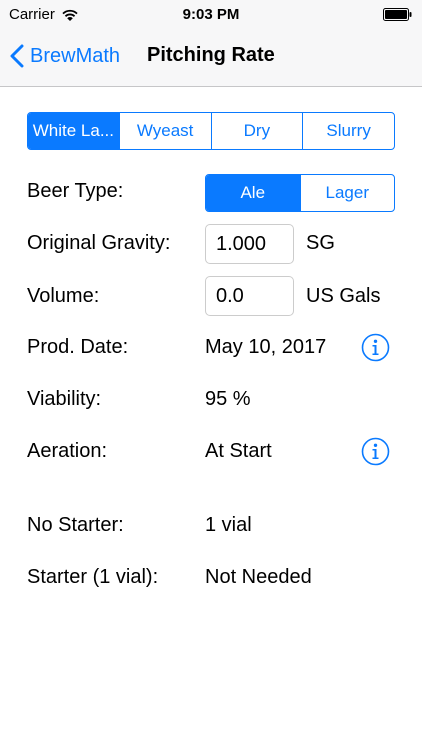  Describe the element at coordinates (67, 451) in the screenshot. I see `aeration-label: Aeration:` at that location.